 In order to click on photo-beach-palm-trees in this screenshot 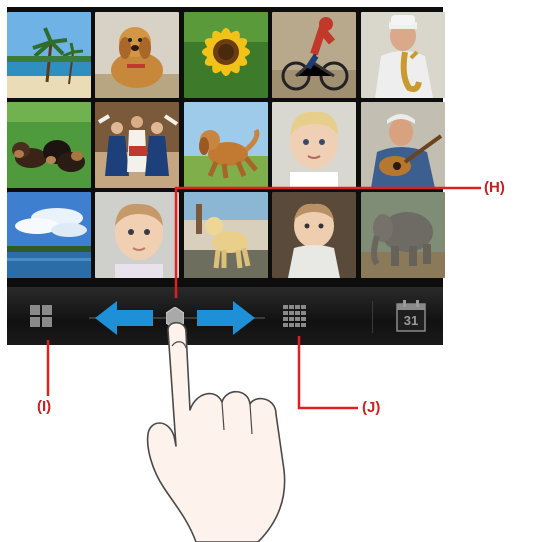, I will do `click(49, 55)`.